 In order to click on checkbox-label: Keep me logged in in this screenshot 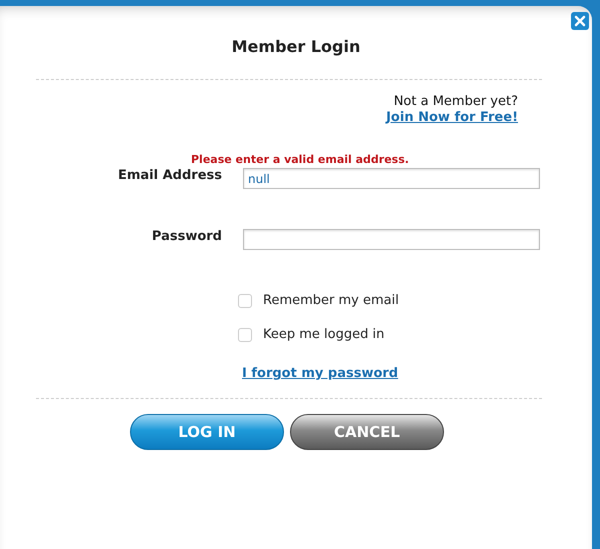, I will do `click(323, 334)`.